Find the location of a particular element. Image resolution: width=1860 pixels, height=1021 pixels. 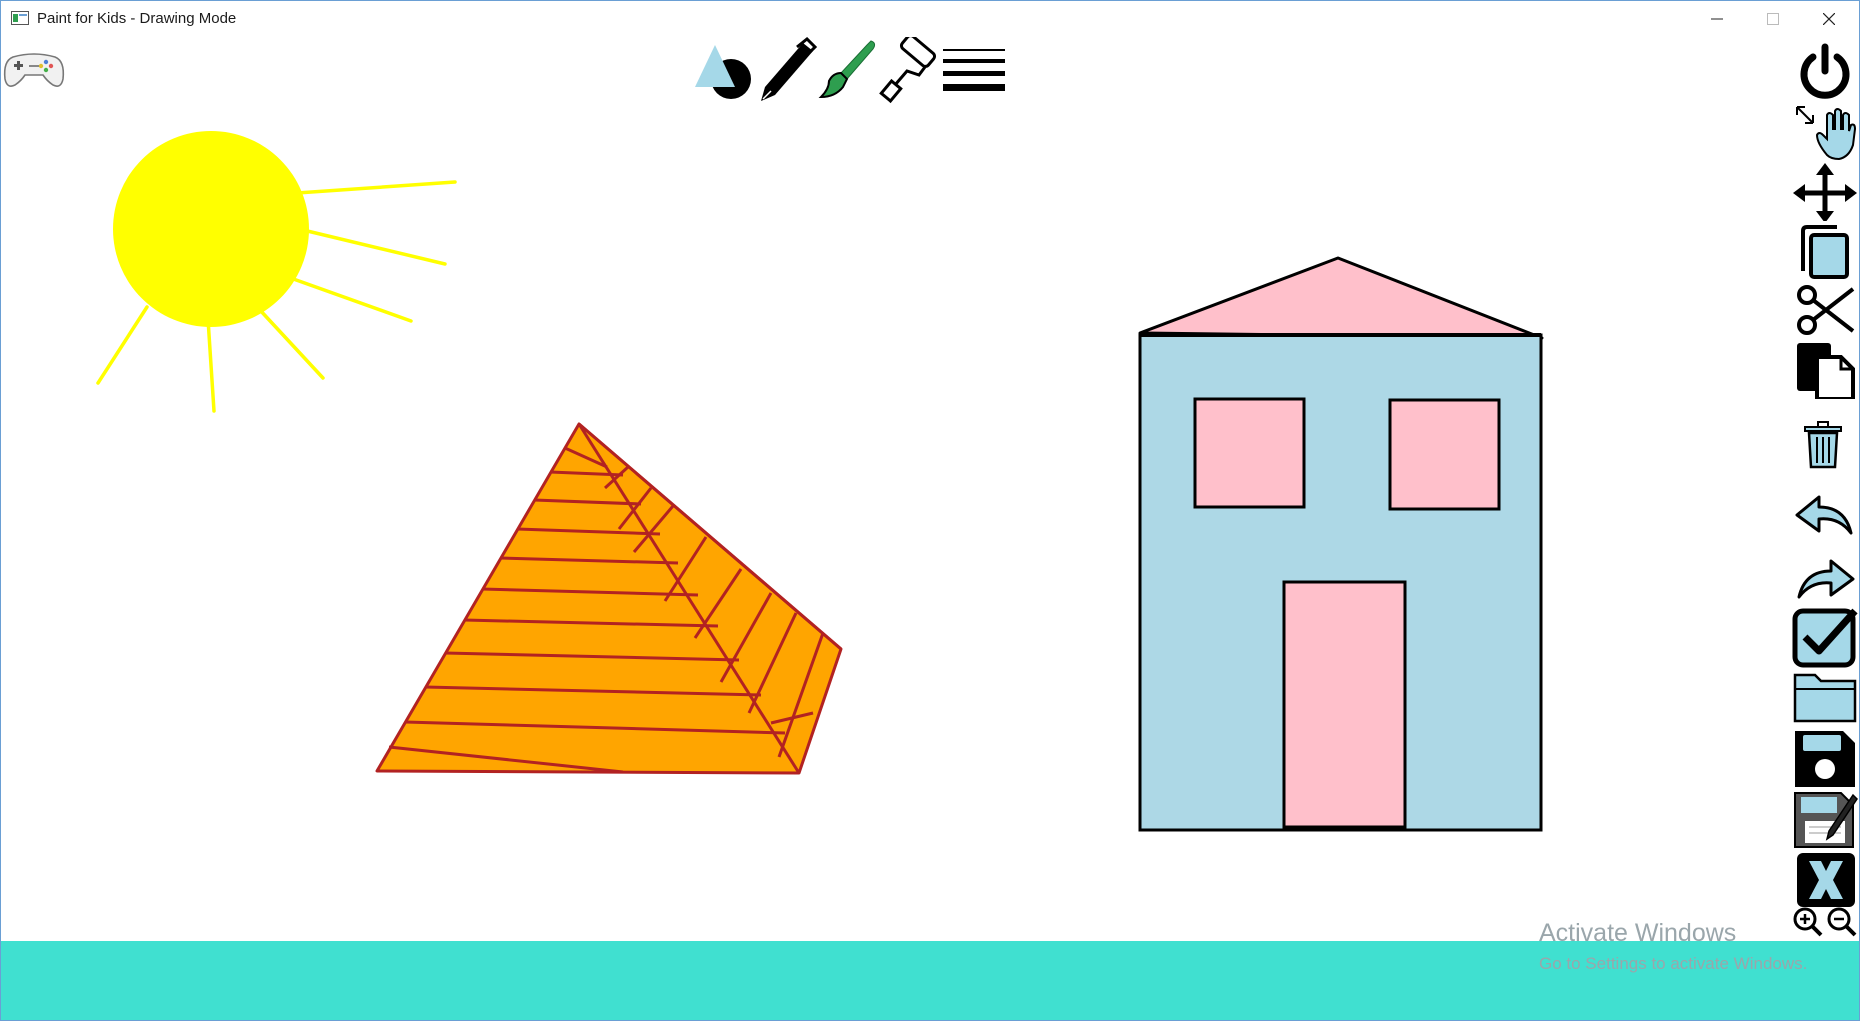

trash-icon is located at coordinates (1823, 445).